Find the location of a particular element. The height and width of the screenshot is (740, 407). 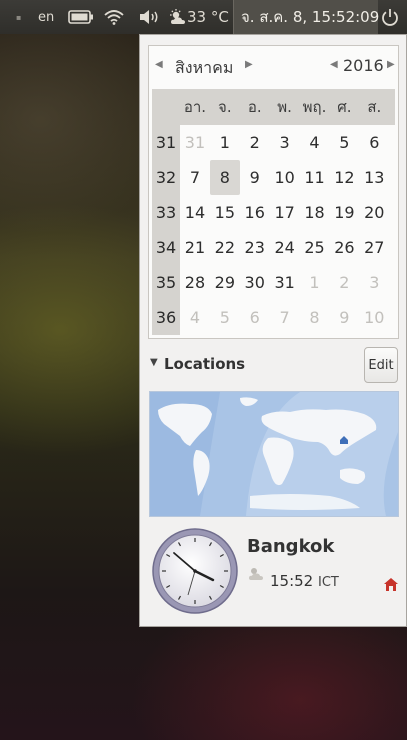

weekday-label: ส. is located at coordinates (374, 107).